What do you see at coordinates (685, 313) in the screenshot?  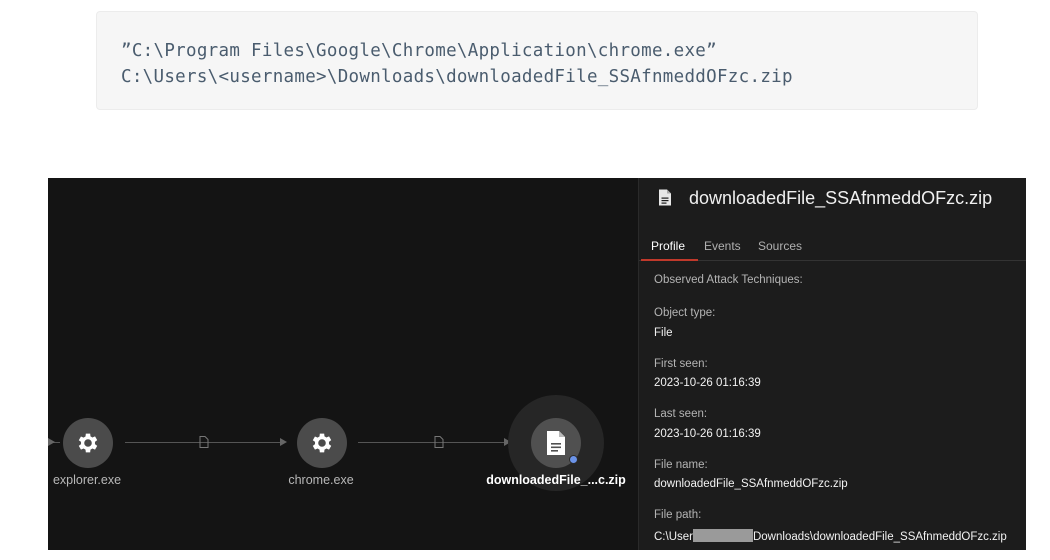 I see `object-type-label: Object type:` at bounding box center [685, 313].